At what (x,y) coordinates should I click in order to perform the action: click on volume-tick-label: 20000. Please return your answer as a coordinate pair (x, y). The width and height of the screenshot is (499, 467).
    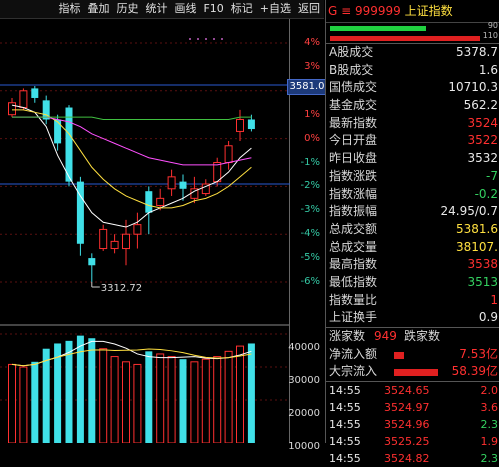
    Looking at the image, I should click on (304, 413).